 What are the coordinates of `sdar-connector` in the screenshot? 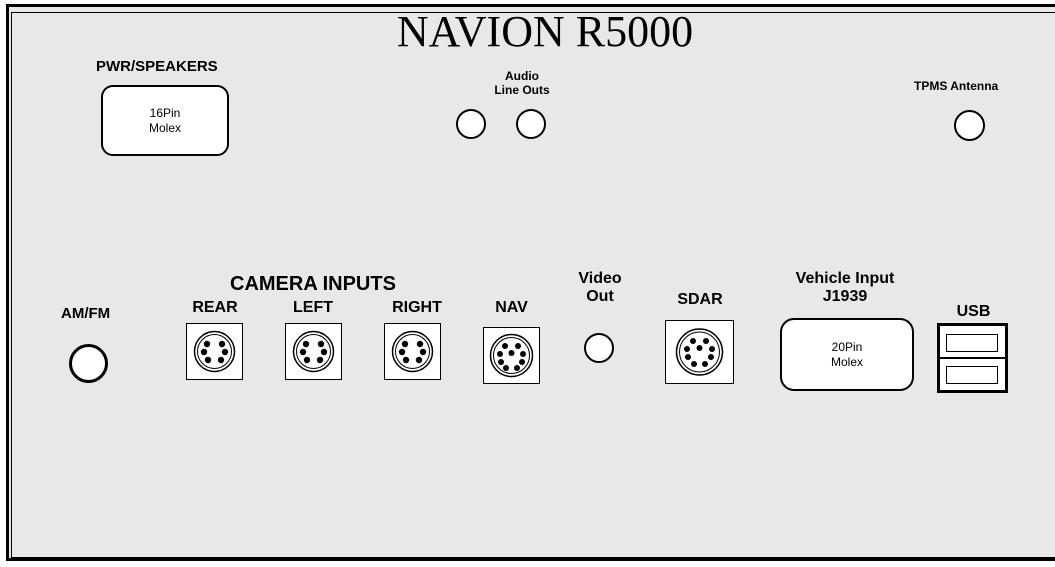 It's located at (699, 352).